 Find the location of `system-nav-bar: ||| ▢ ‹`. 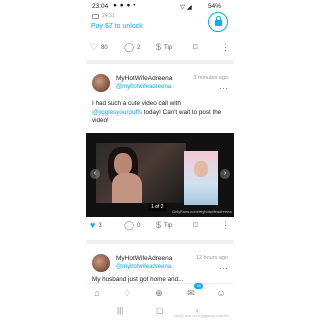

system-nav-bar: ||| ▢ ‹ is located at coordinates (160, 310).